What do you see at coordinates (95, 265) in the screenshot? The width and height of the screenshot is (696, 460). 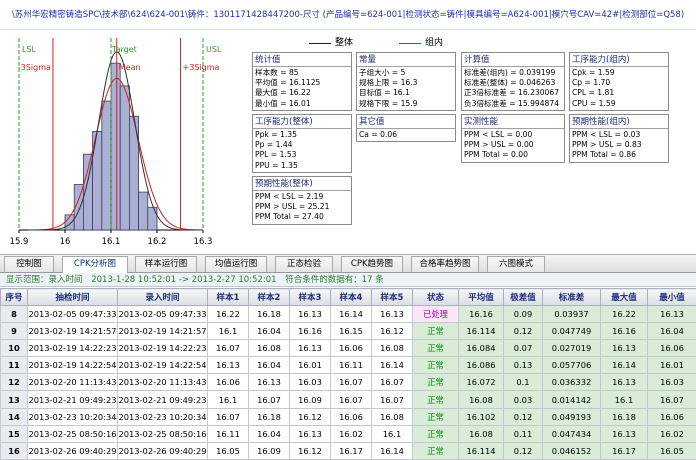 I see `tab-cpk-analysis: CPK分析图` at bounding box center [95, 265].